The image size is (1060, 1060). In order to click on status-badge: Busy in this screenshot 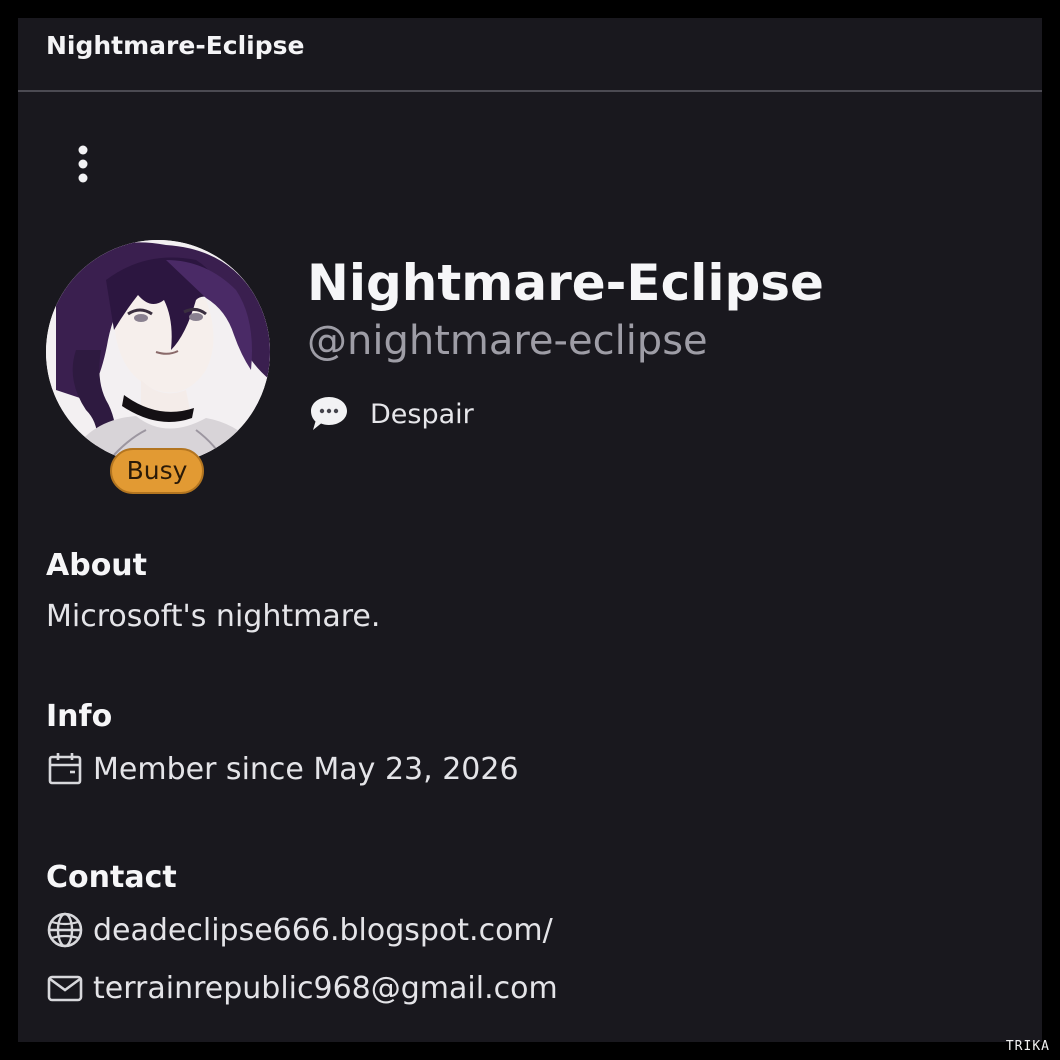, I will do `click(157, 471)`.